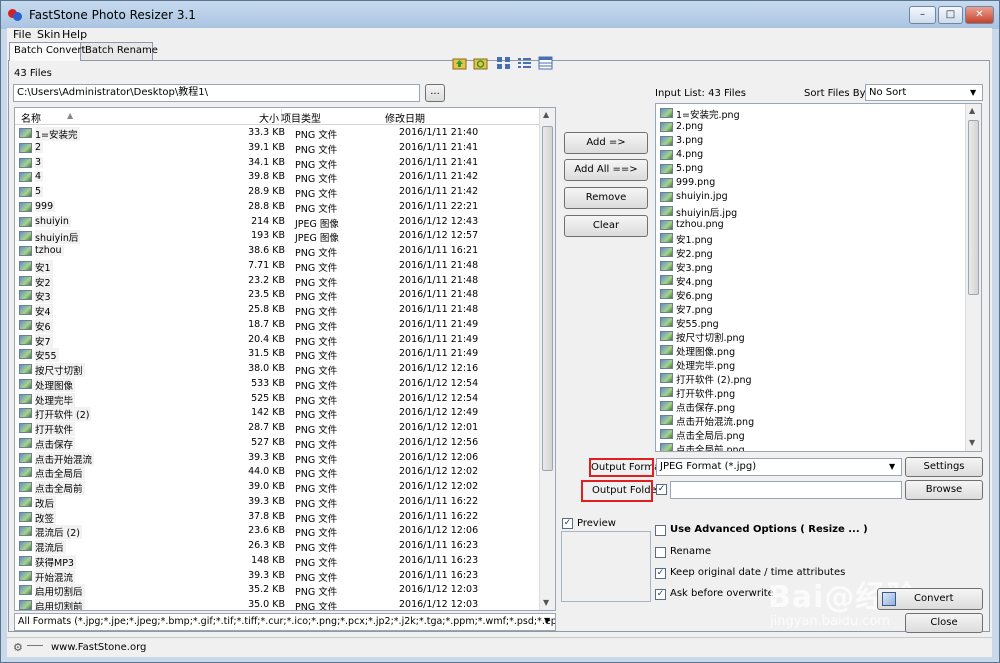  I want to click on add-all-button: Add All ==>, so click(606, 170).